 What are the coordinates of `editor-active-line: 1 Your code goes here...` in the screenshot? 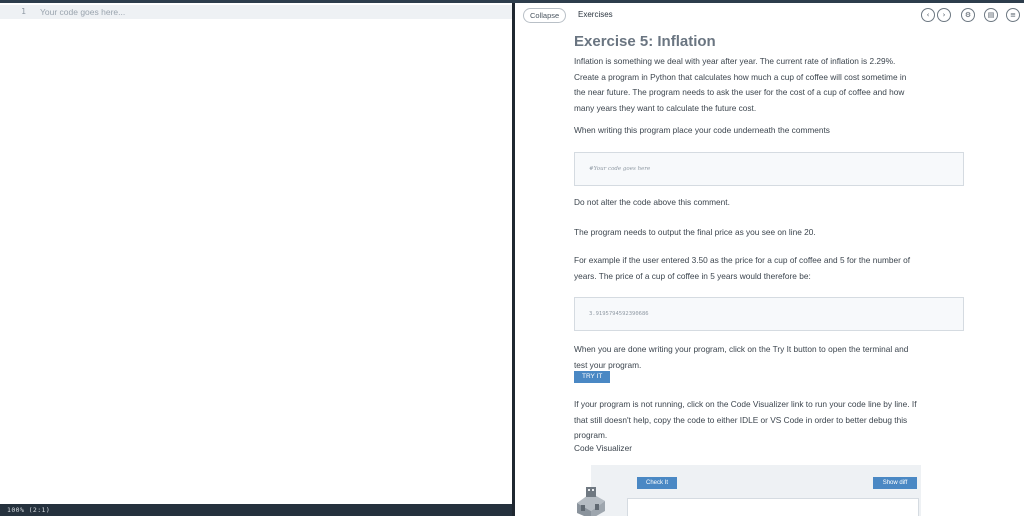 It's located at (256, 12).